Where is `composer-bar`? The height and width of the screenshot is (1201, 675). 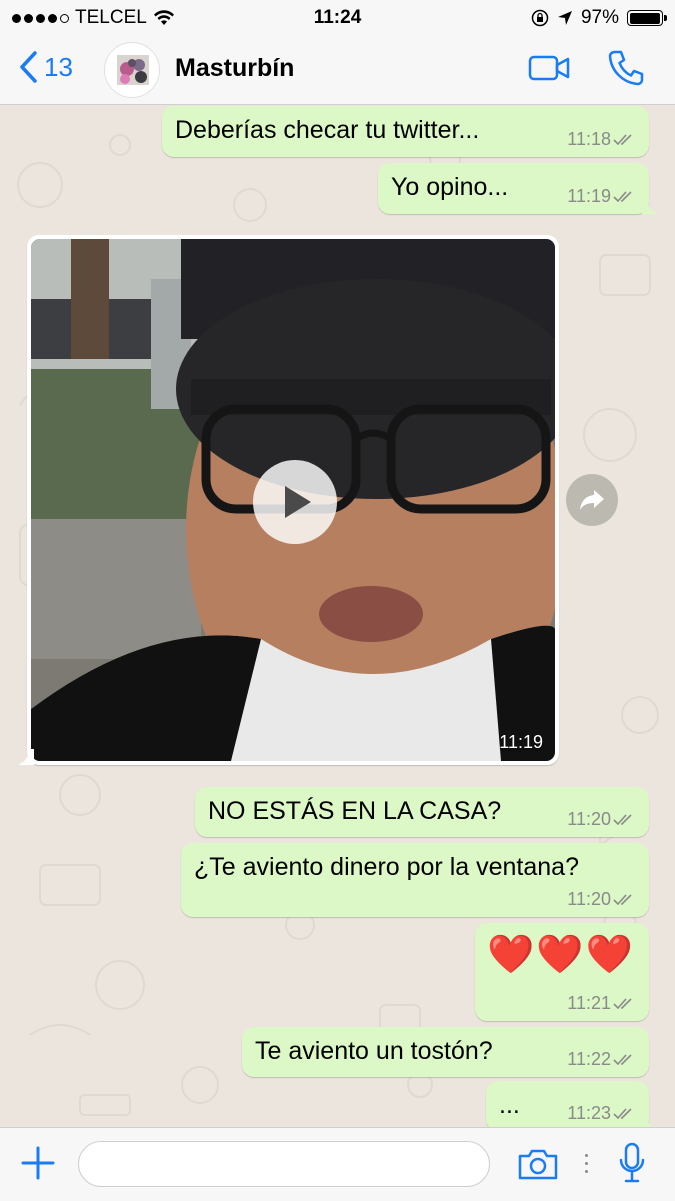 composer-bar is located at coordinates (337, 1164).